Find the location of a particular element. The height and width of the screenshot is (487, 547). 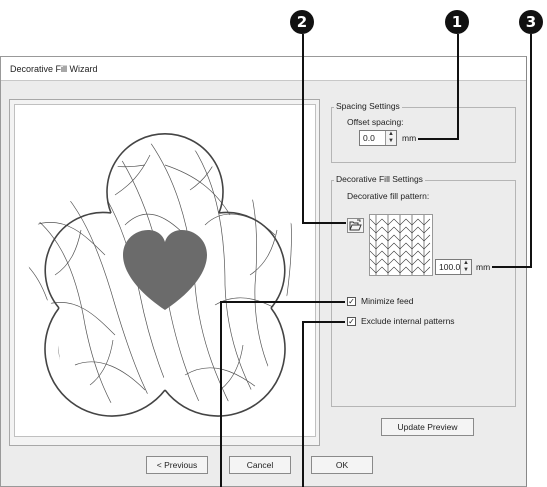

decorative-fill-pattern-label: Decorative fill pattern: is located at coordinates (388, 196).